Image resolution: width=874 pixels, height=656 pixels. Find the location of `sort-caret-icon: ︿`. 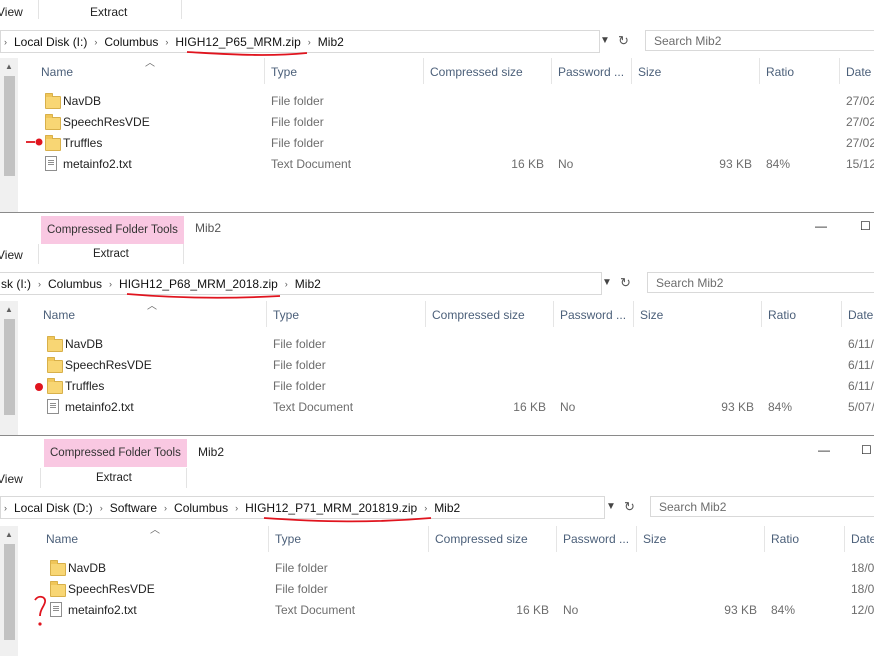

sort-caret-icon: ︿ is located at coordinates (150, 63).